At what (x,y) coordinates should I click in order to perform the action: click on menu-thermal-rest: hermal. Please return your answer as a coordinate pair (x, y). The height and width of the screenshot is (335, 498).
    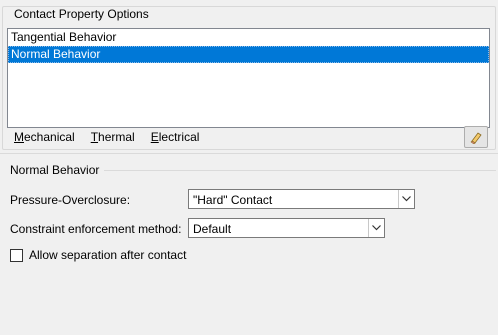
    Looking at the image, I should click on (116, 137).